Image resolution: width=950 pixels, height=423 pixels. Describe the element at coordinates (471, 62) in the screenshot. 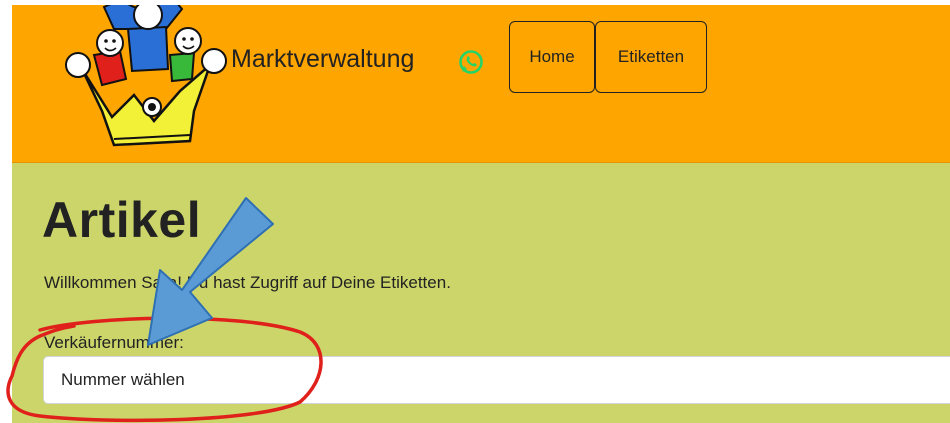

I see `whatsapp-icon` at that location.